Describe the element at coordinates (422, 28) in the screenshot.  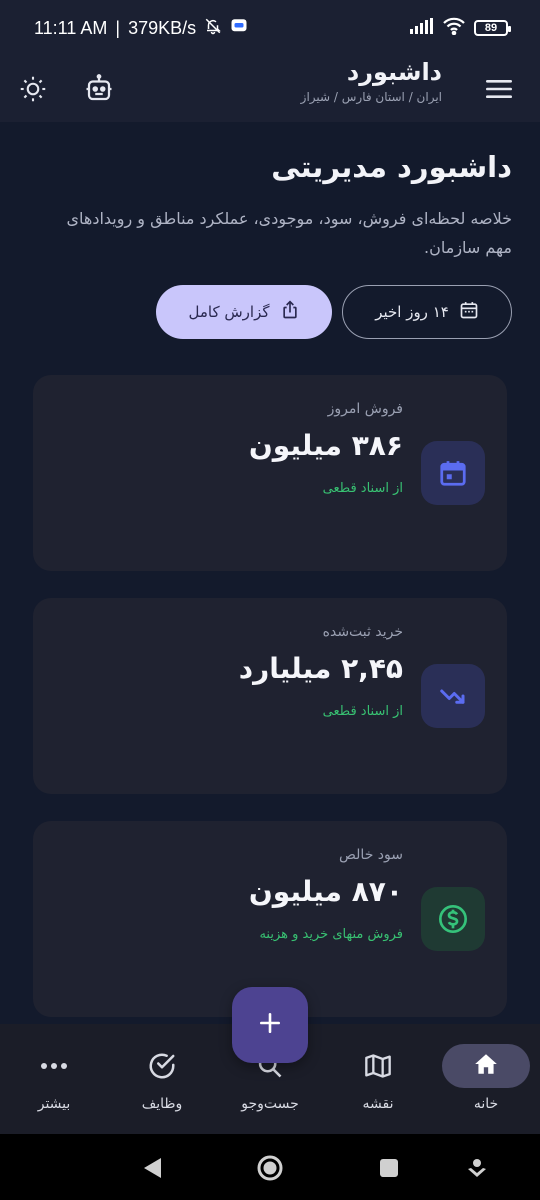
I see `signal-icon` at that location.